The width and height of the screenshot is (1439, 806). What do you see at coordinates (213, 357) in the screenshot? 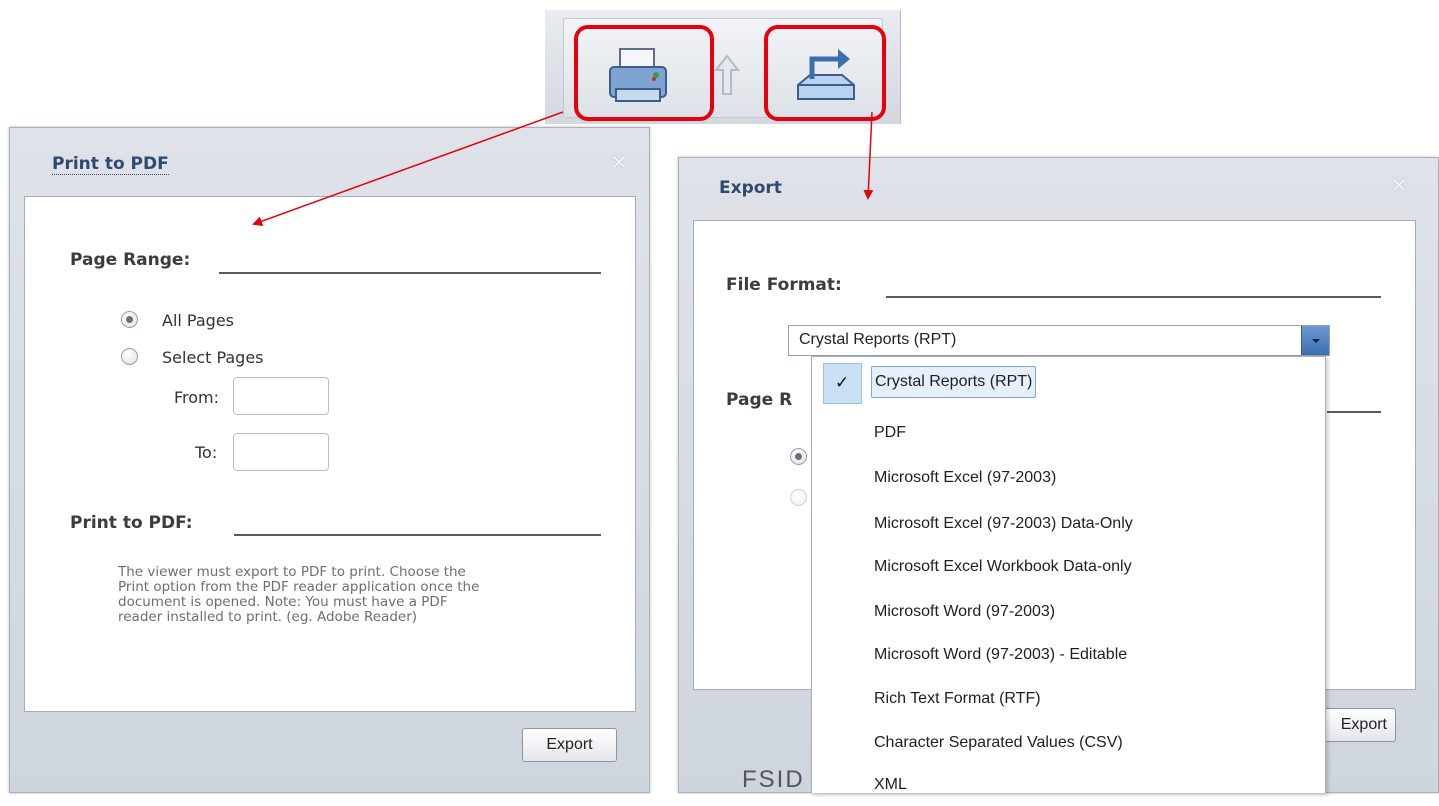
I see `select-pages-label: Select Pages` at bounding box center [213, 357].